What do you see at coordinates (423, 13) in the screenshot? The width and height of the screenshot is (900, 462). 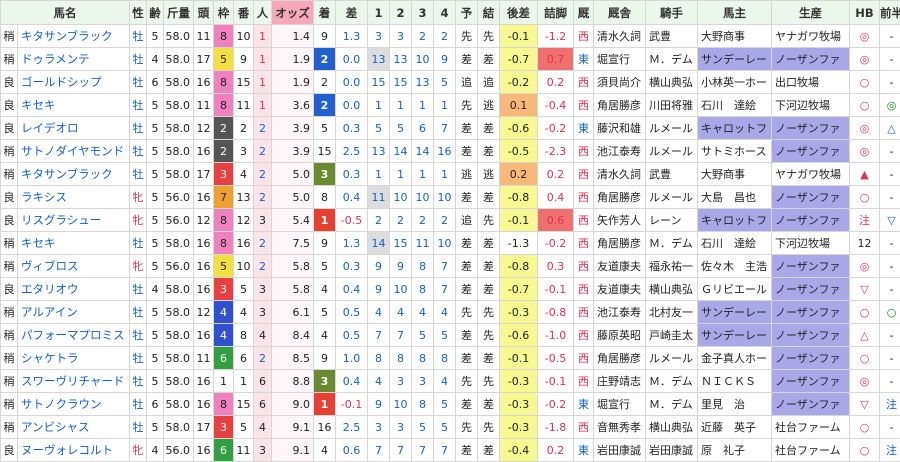 I see `header-13: 3` at bounding box center [423, 13].